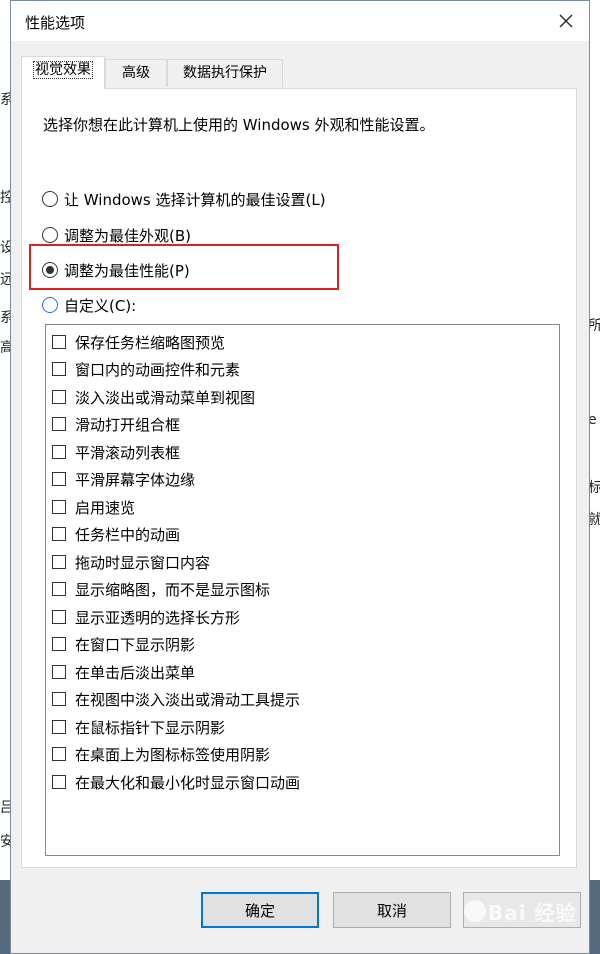  Describe the element at coordinates (127, 235) in the screenshot. I see `radio-label: 调整为最佳外观(B)` at that location.